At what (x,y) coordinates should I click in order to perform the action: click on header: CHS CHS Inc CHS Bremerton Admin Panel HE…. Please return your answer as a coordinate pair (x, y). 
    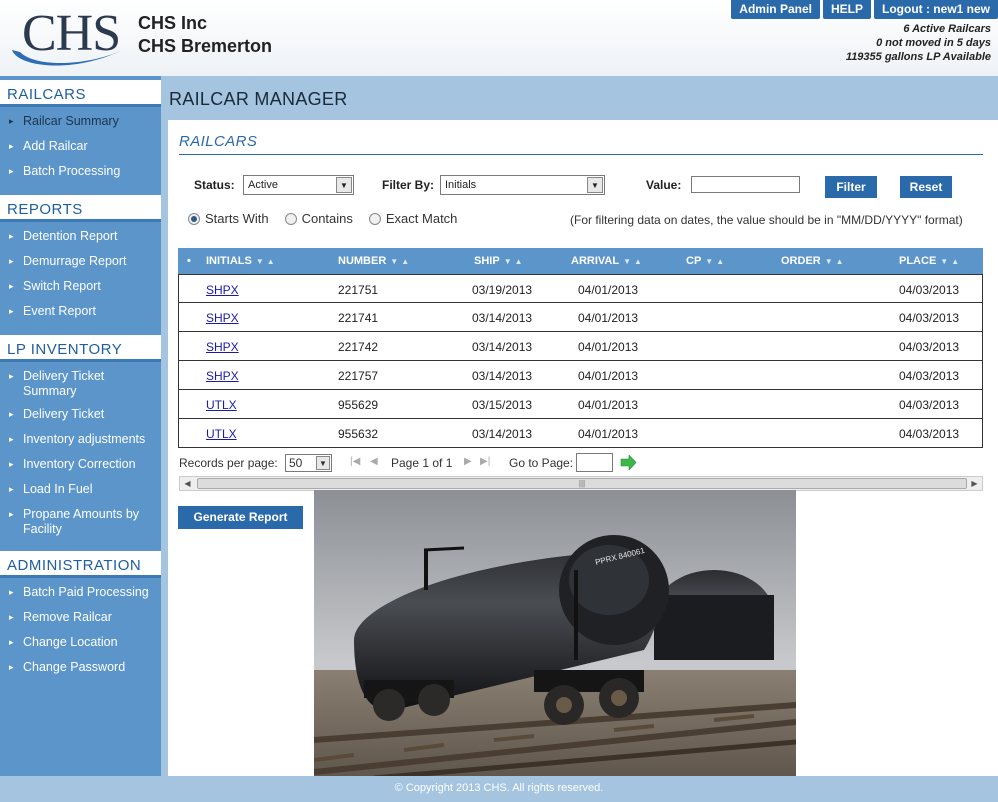
    Looking at the image, I should click on (499, 38).